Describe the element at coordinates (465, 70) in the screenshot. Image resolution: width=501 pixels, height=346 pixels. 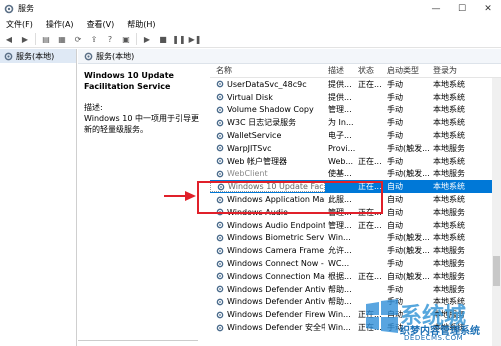
I see `column-log-on-as: 登录为` at that location.